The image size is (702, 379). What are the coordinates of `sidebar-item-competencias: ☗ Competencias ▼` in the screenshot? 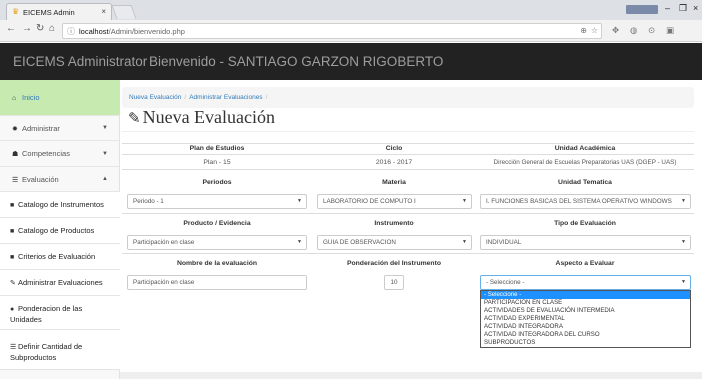 It's located at (60, 154).